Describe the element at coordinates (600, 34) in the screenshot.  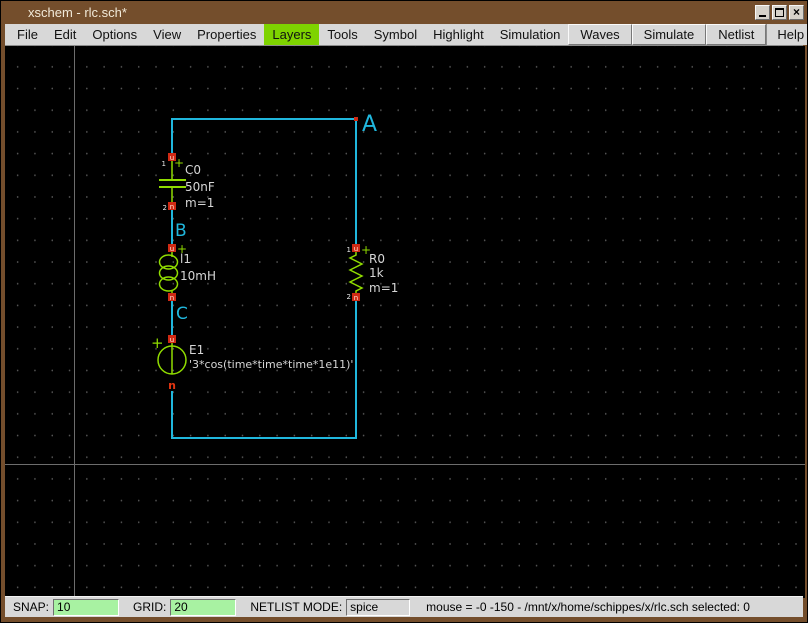
I see `waves-button: Waves` at that location.